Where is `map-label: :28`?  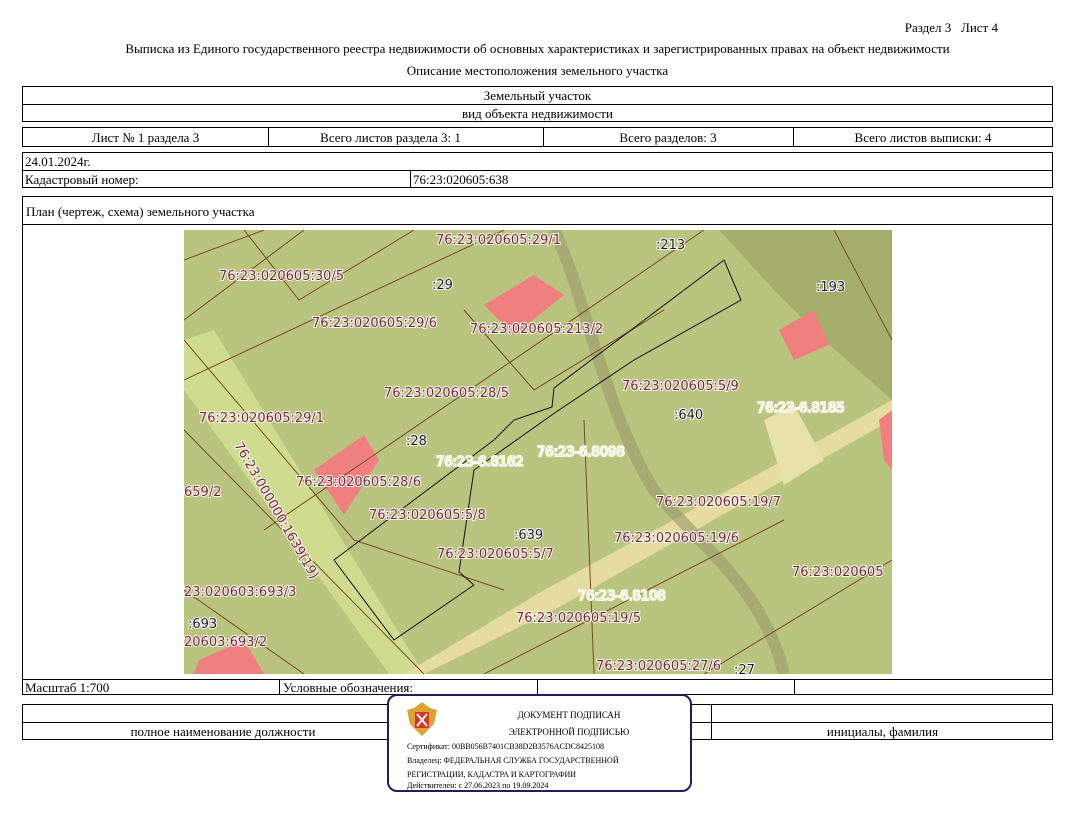 map-label: :28 is located at coordinates (416, 441).